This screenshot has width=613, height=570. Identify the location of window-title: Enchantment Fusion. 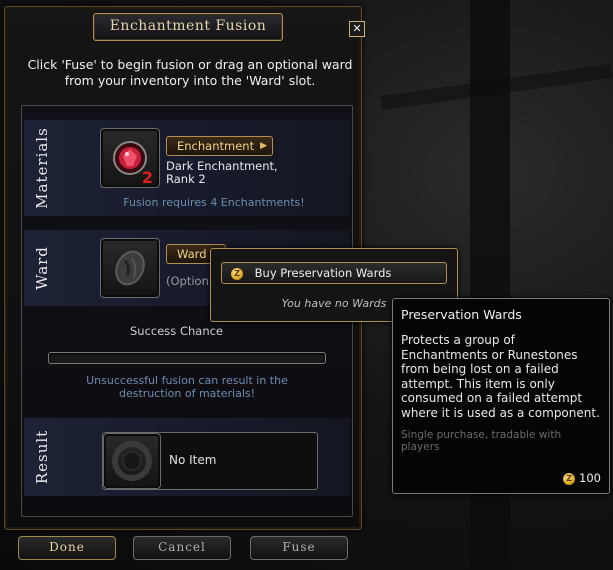
(188, 27).